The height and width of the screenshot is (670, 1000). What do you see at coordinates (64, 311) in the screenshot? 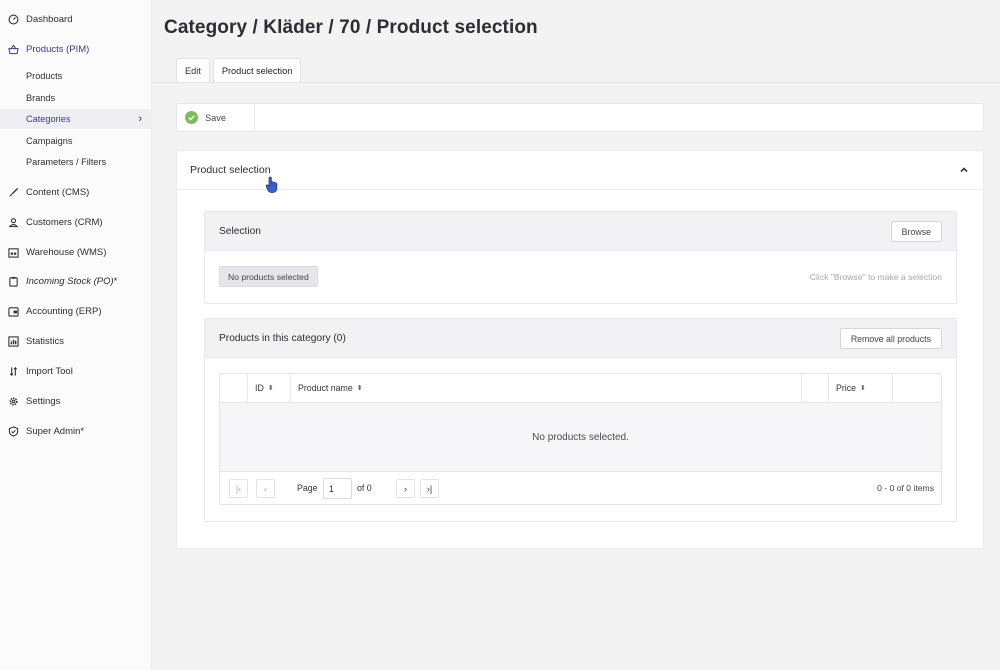
I see `nav-accounting-erp-label: Accounting (ERP)` at bounding box center [64, 311].